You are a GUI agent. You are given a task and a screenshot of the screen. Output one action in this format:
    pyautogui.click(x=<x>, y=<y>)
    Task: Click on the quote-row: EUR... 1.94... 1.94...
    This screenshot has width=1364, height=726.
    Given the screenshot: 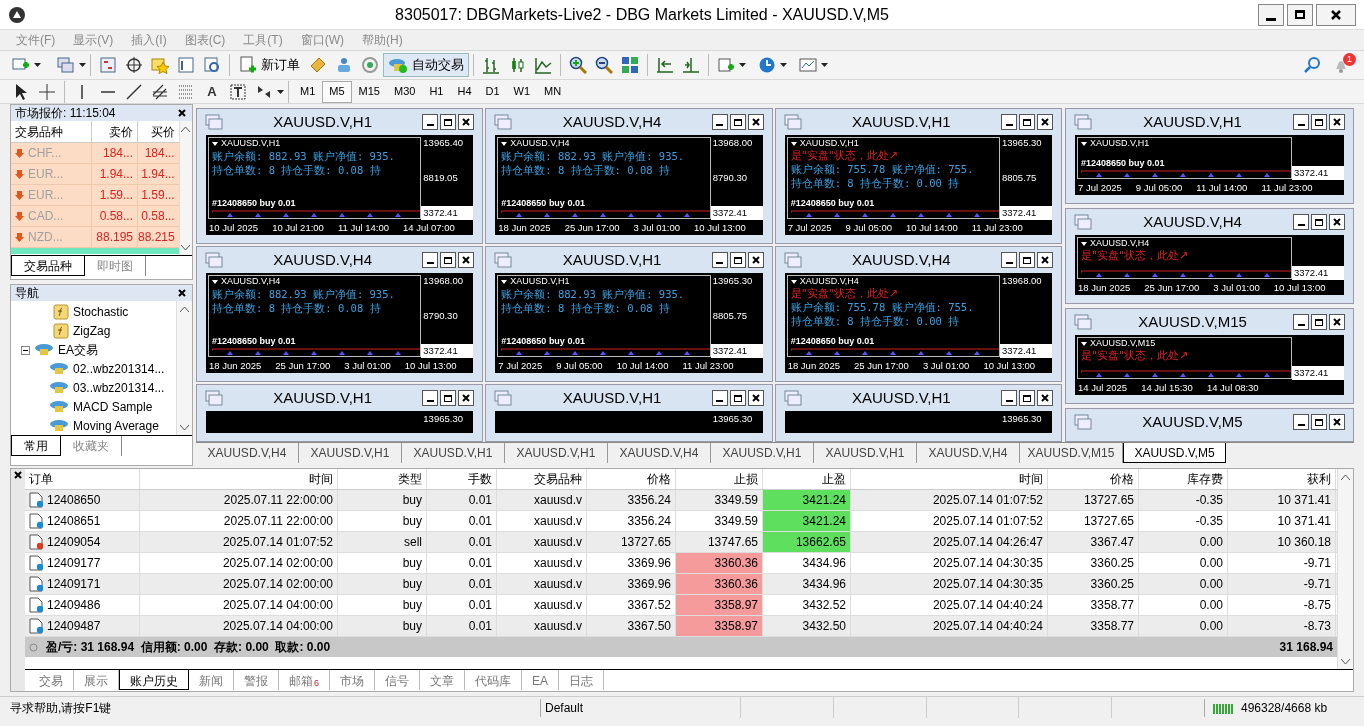 What is the action you would take?
    pyautogui.click(x=95, y=174)
    